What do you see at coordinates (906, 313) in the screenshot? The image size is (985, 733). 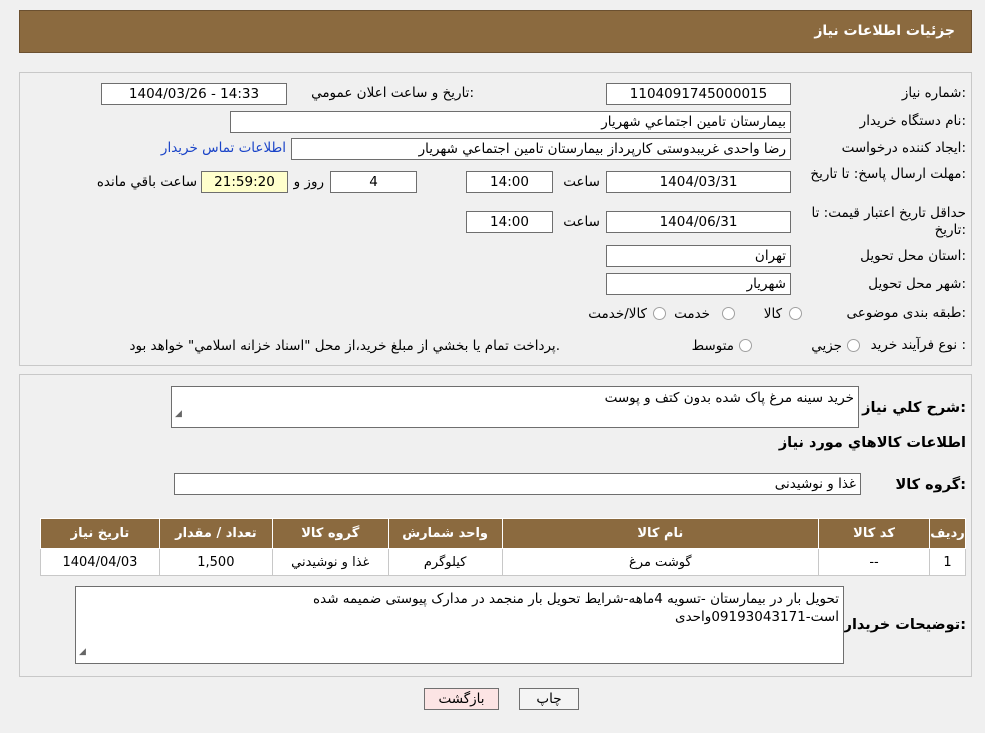 I see `category-label: طبقه بندی موضوعی:` at bounding box center [906, 313].